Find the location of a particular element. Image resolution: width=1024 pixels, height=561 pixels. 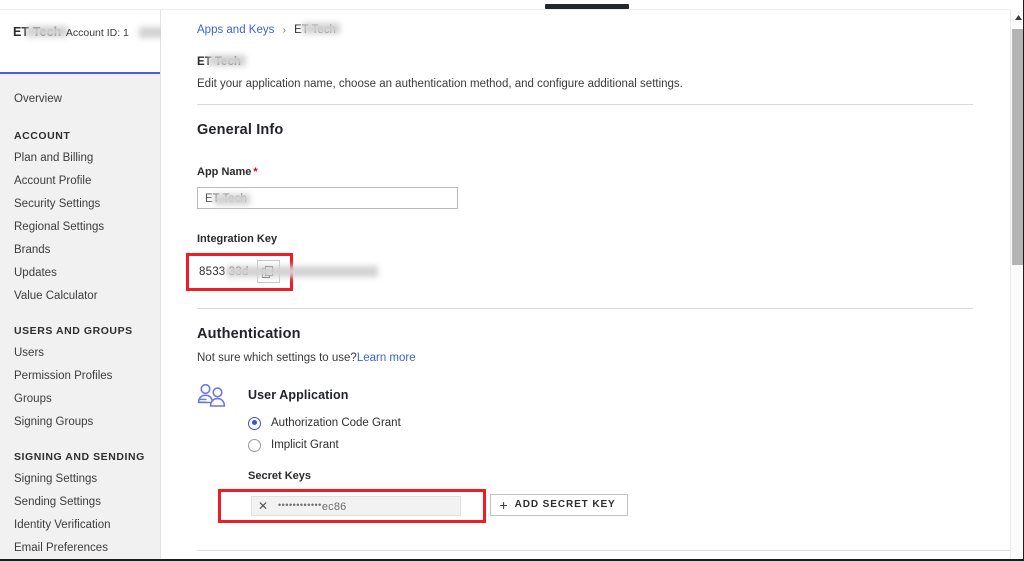

app-name-input: ET Tech is located at coordinates (327, 198).